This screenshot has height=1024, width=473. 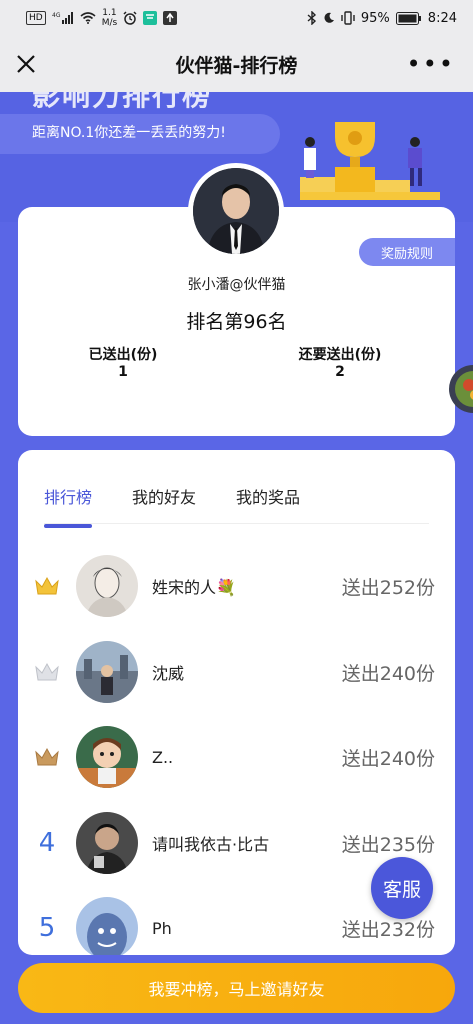 I want to click on sent-count: 送出252份, so click(x=388, y=587).